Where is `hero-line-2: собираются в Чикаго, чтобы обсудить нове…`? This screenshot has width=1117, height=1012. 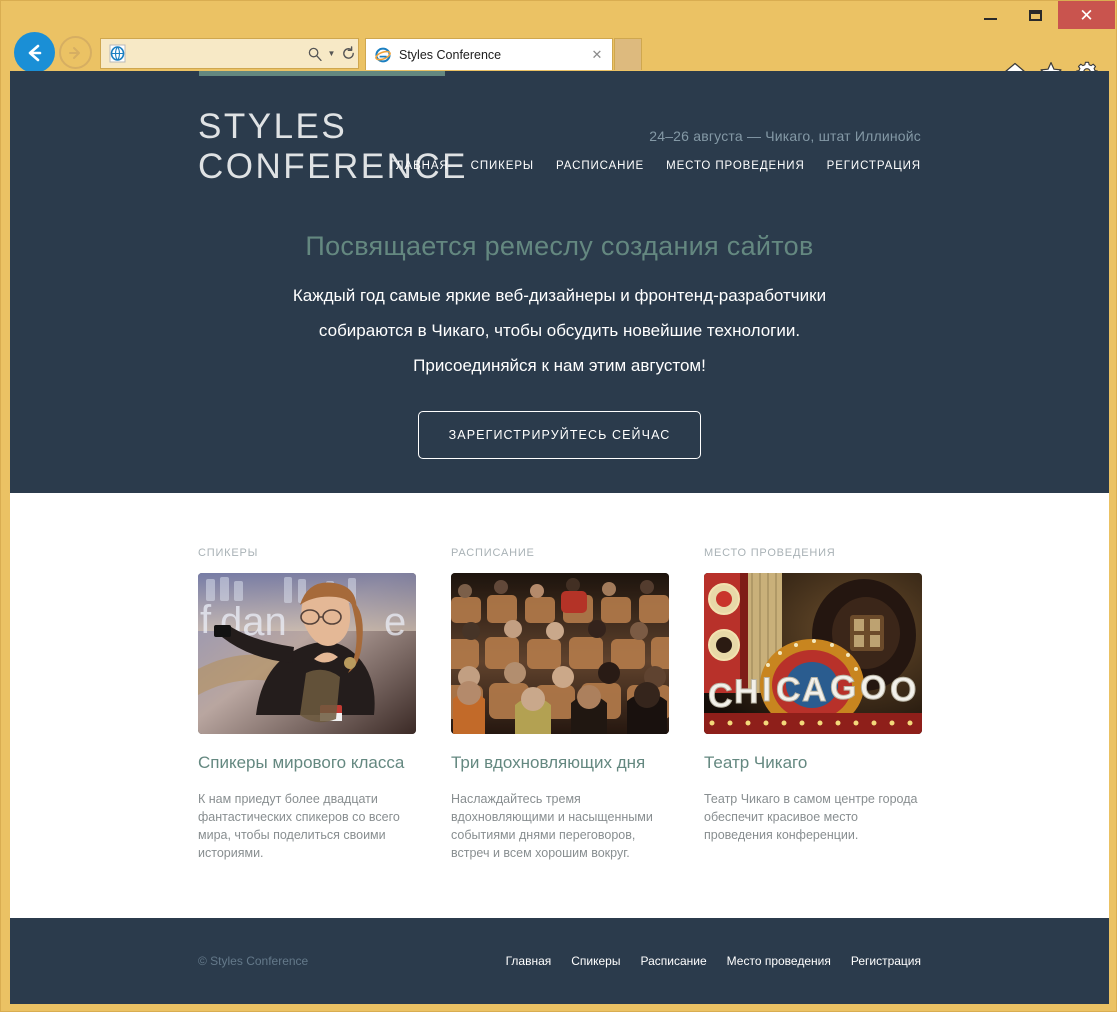 hero-line-2: собираются в Чикаго, чтобы обсудить нове… is located at coordinates (559, 330).